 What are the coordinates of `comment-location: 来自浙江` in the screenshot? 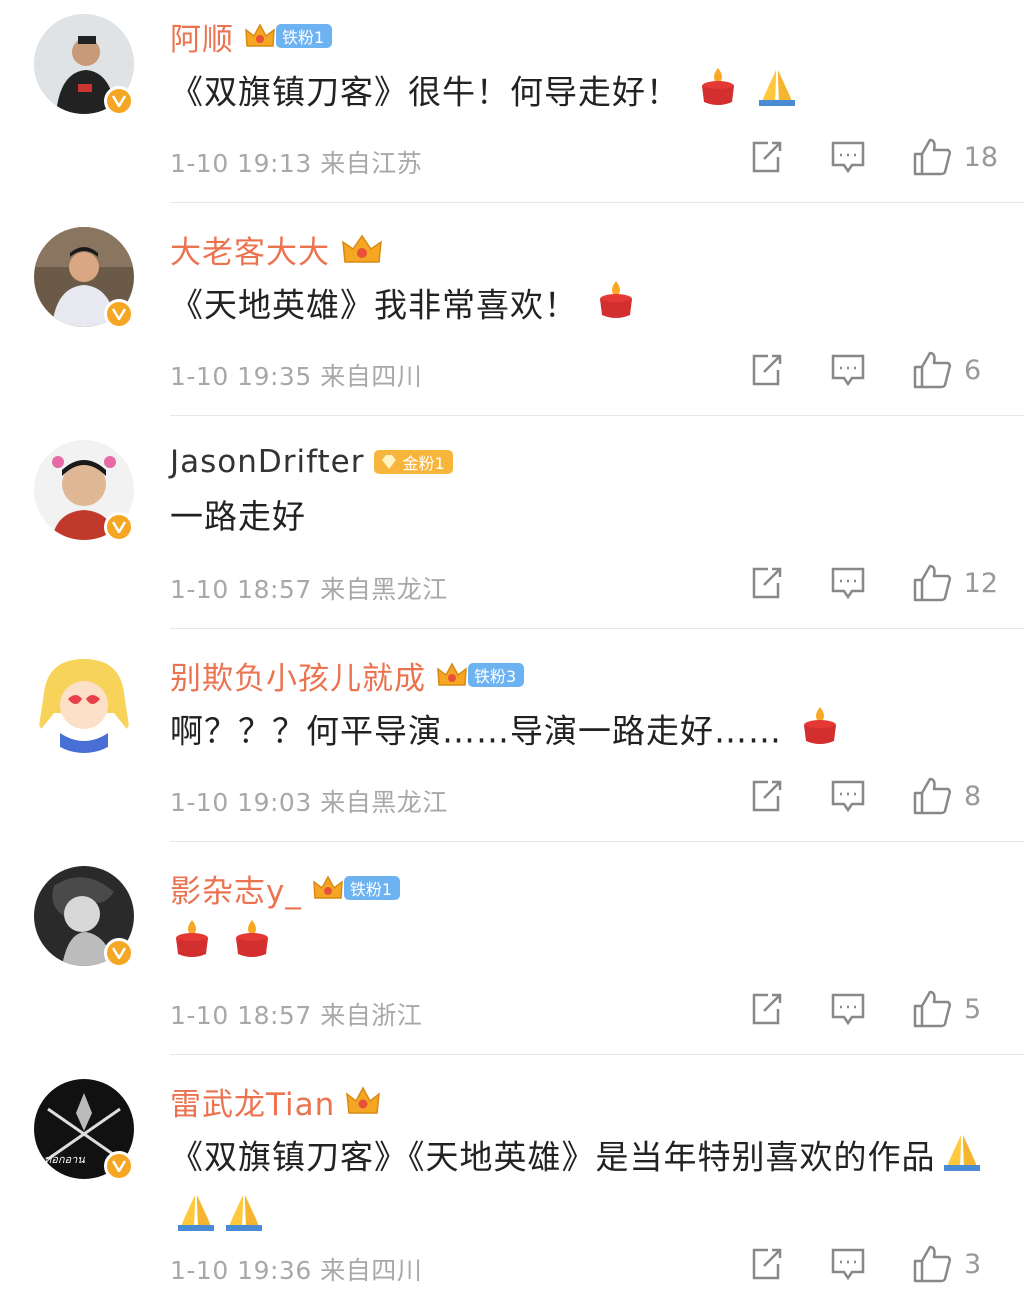 It's located at (371, 1015).